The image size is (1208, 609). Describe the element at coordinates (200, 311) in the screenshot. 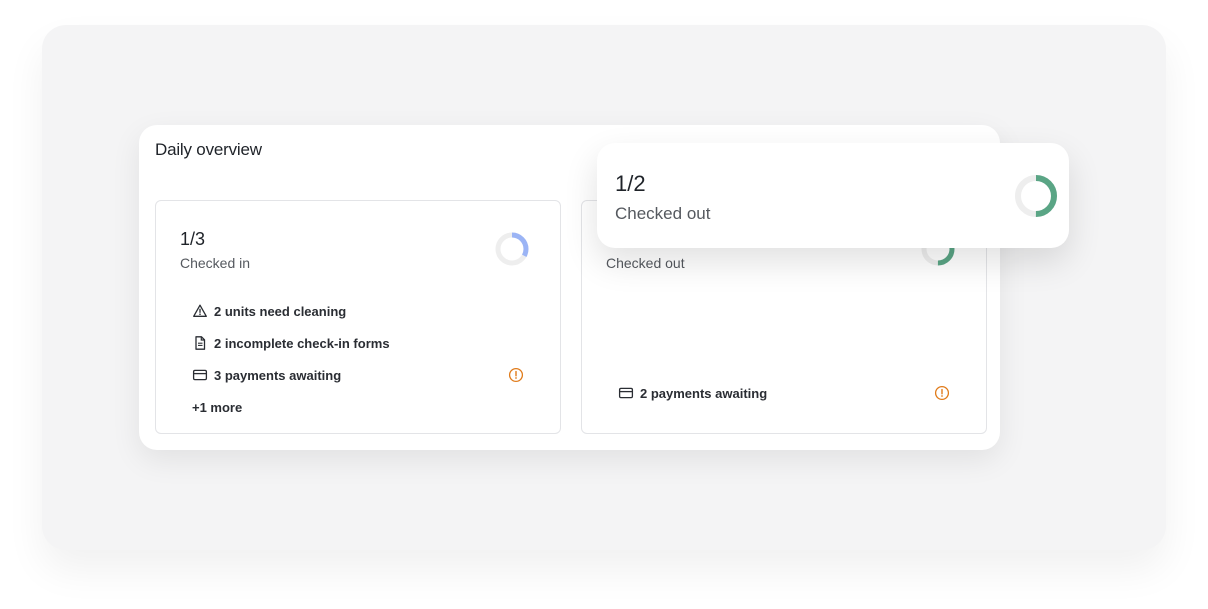

I see `warning-triangle-icon` at that location.